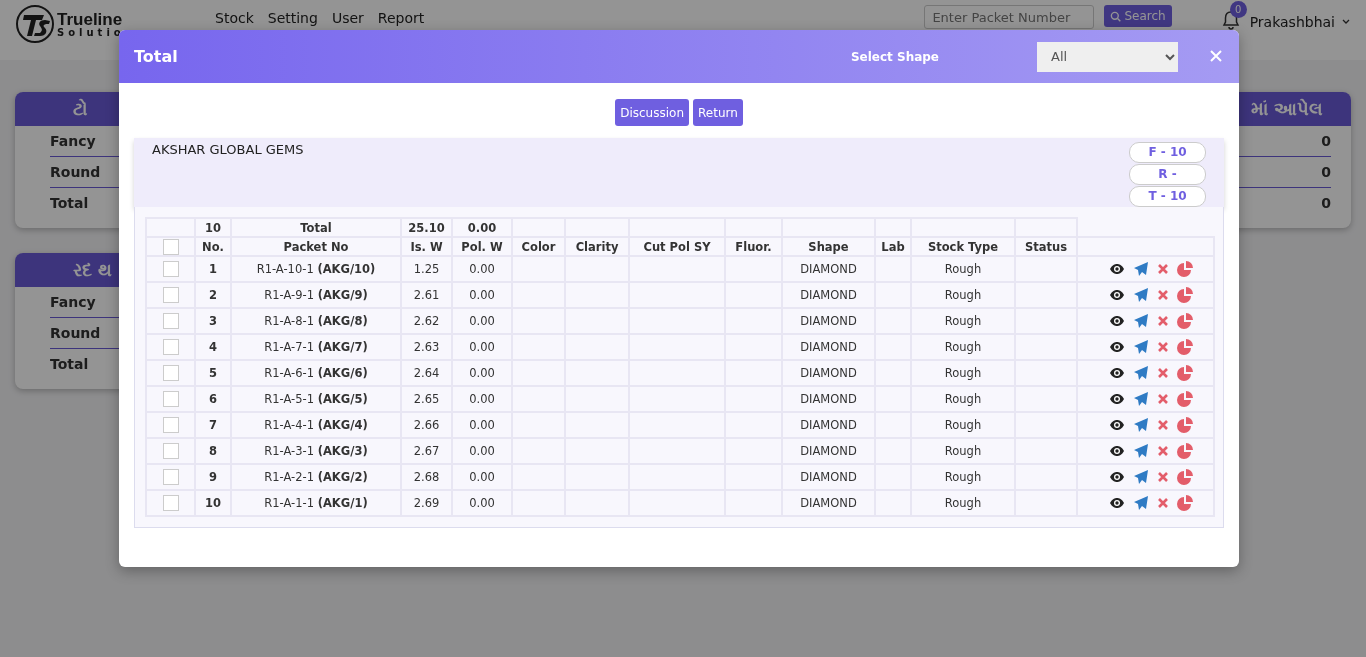 The image size is (1366, 657). Describe the element at coordinates (213, 425) in the screenshot. I see `table-cell: 7` at that location.